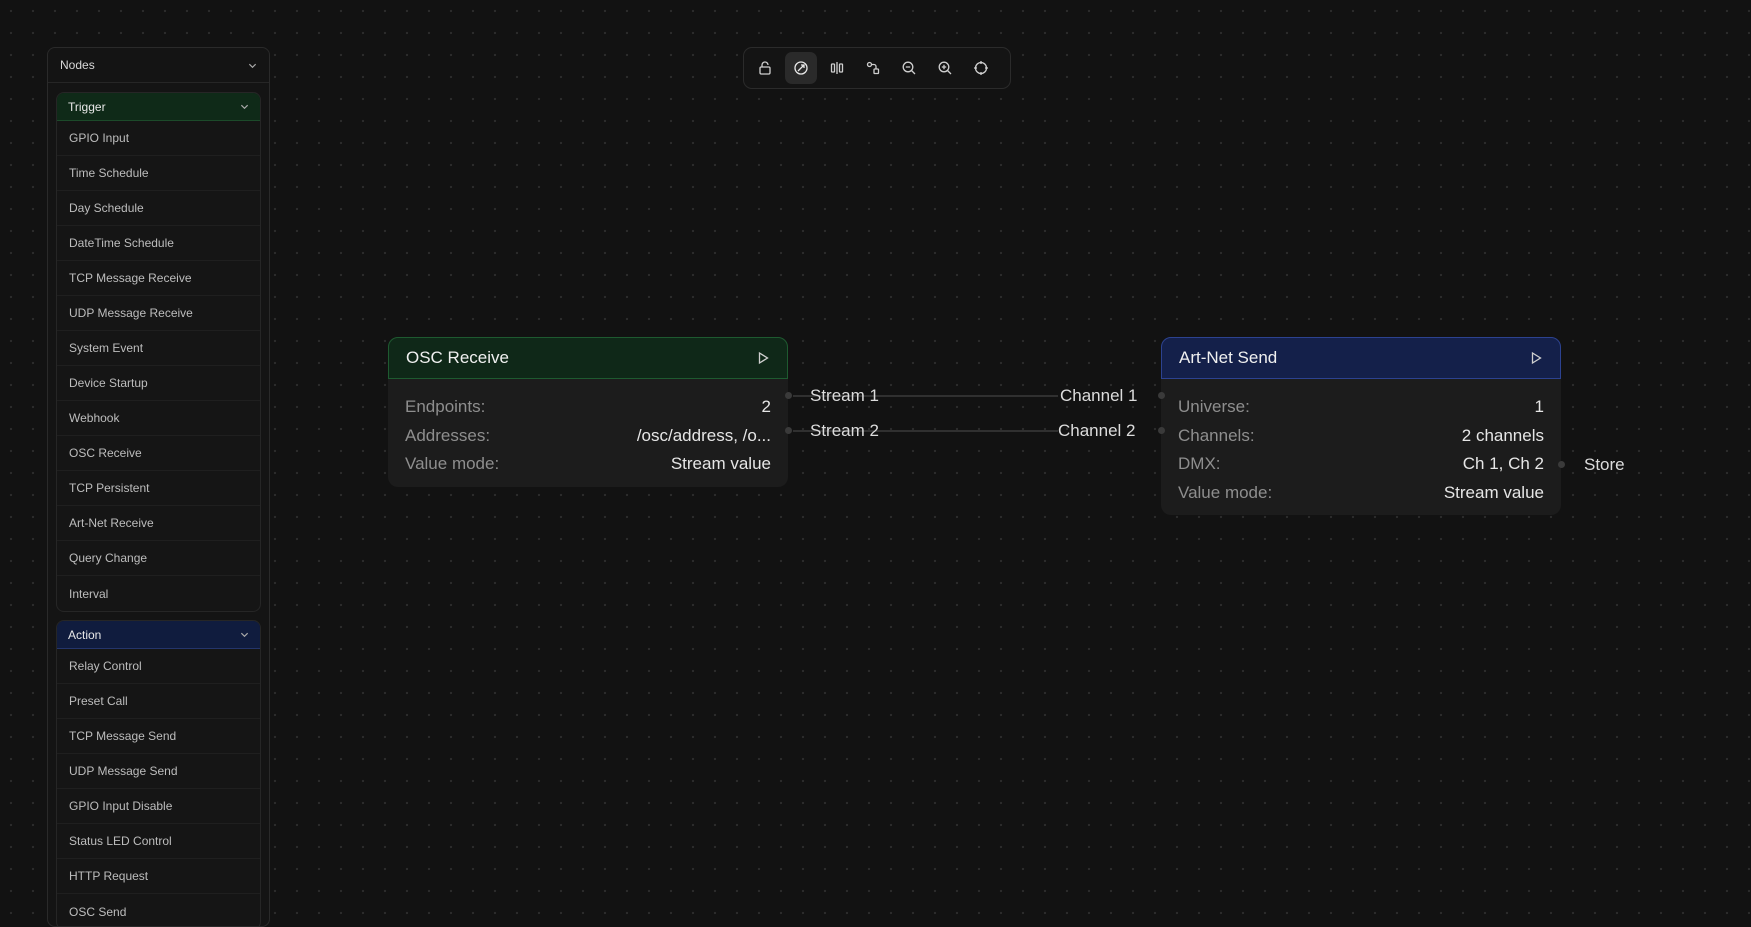 This screenshot has height=927, width=1751. What do you see at coordinates (844, 430) in the screenshot?
I see `output-port-label: Stream 2` at bounding box center [844, 430].